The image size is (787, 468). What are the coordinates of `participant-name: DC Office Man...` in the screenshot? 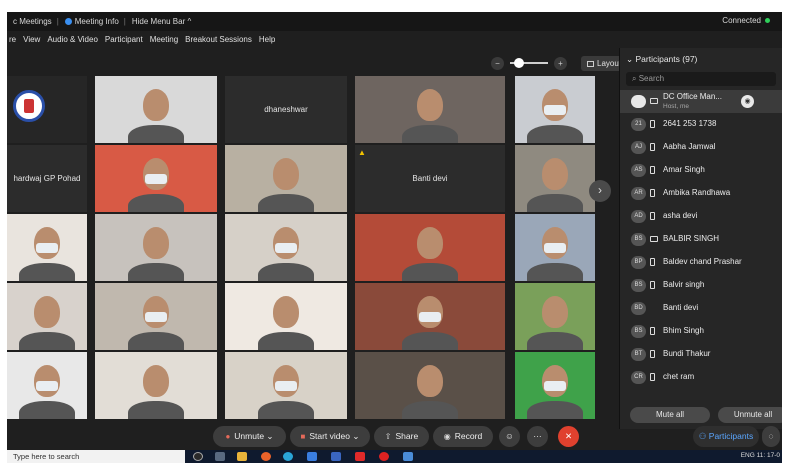 It's located at (692, 96).